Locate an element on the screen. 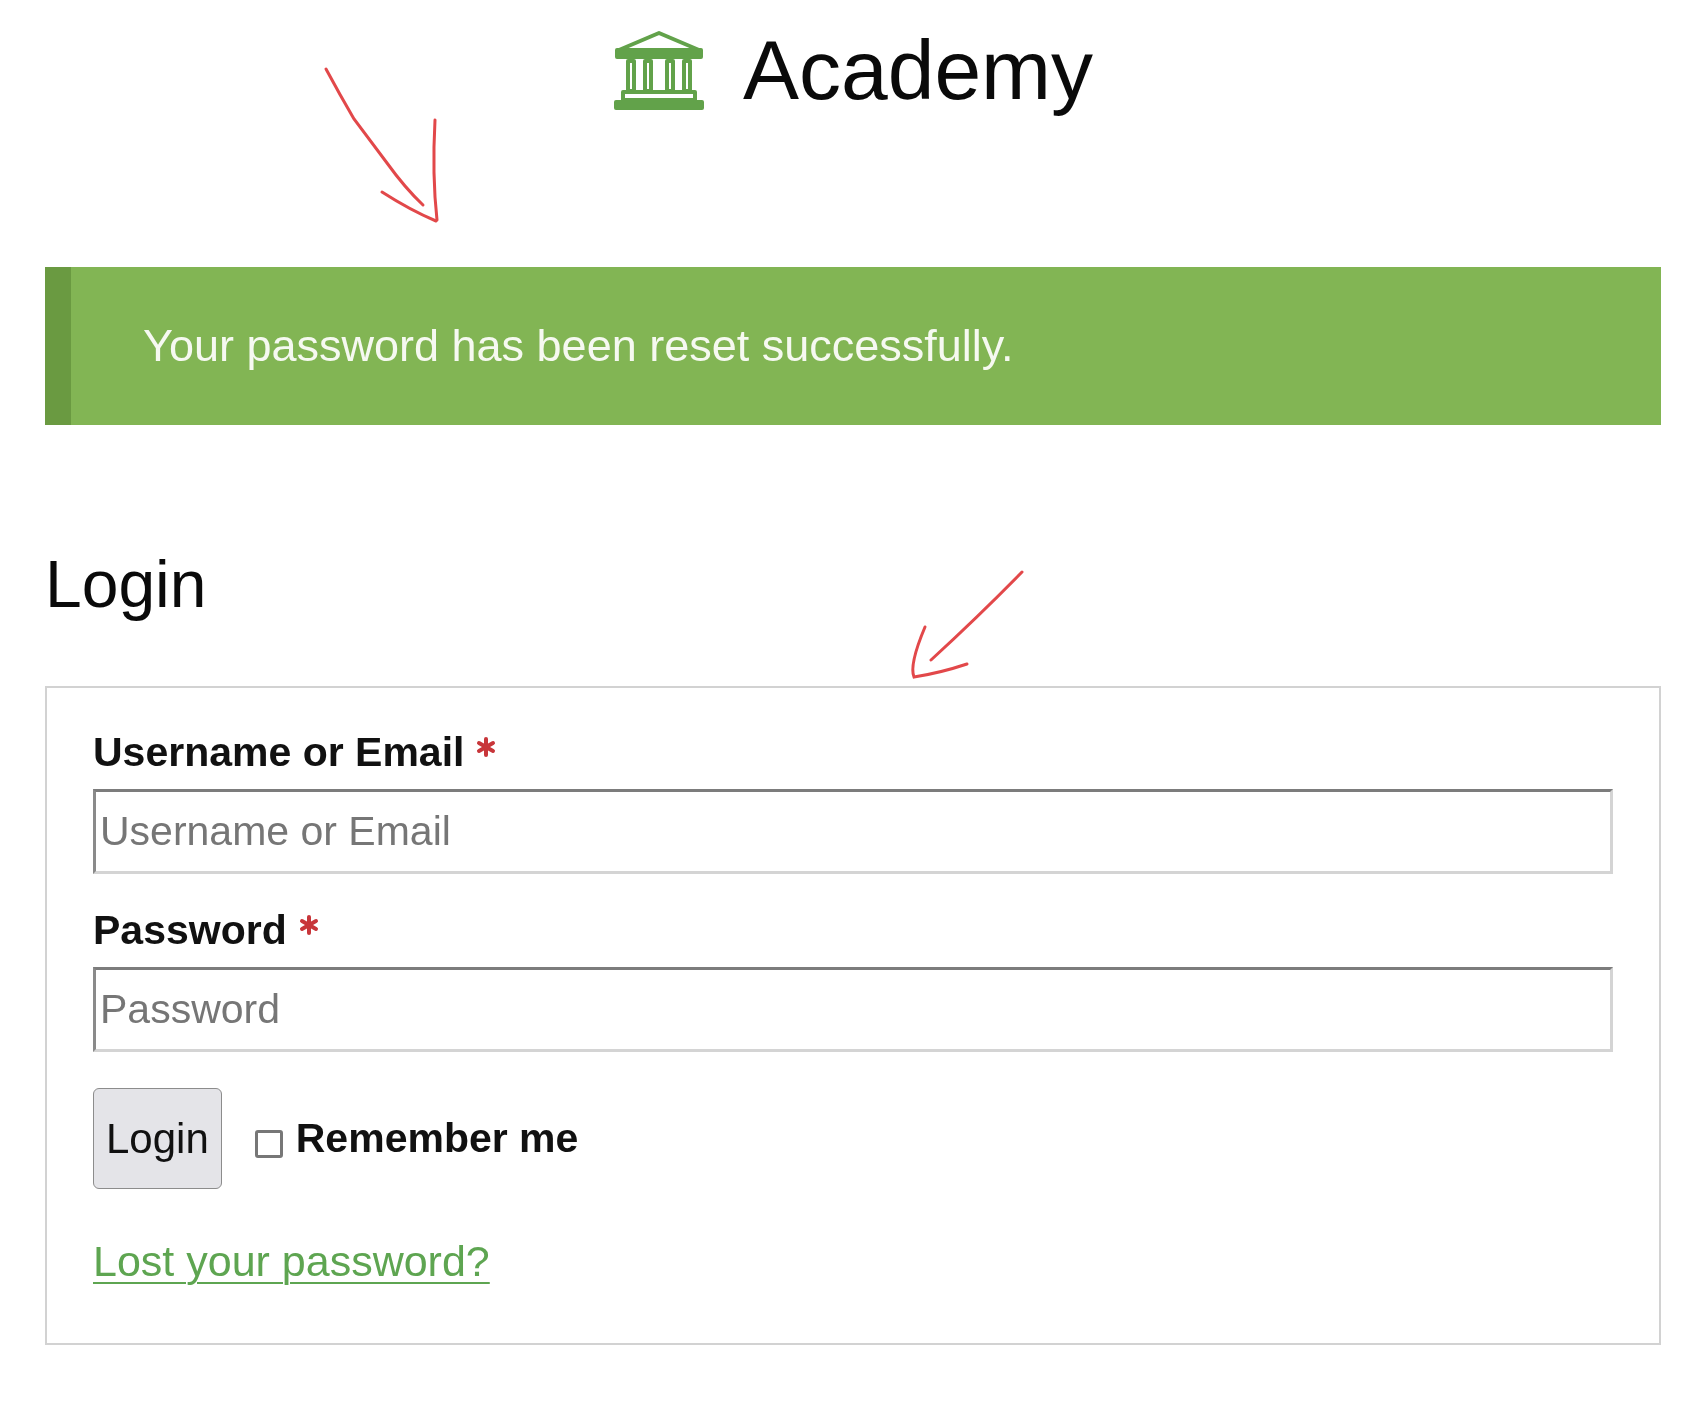  login-button: Login is located at coordinates (157, 1139).